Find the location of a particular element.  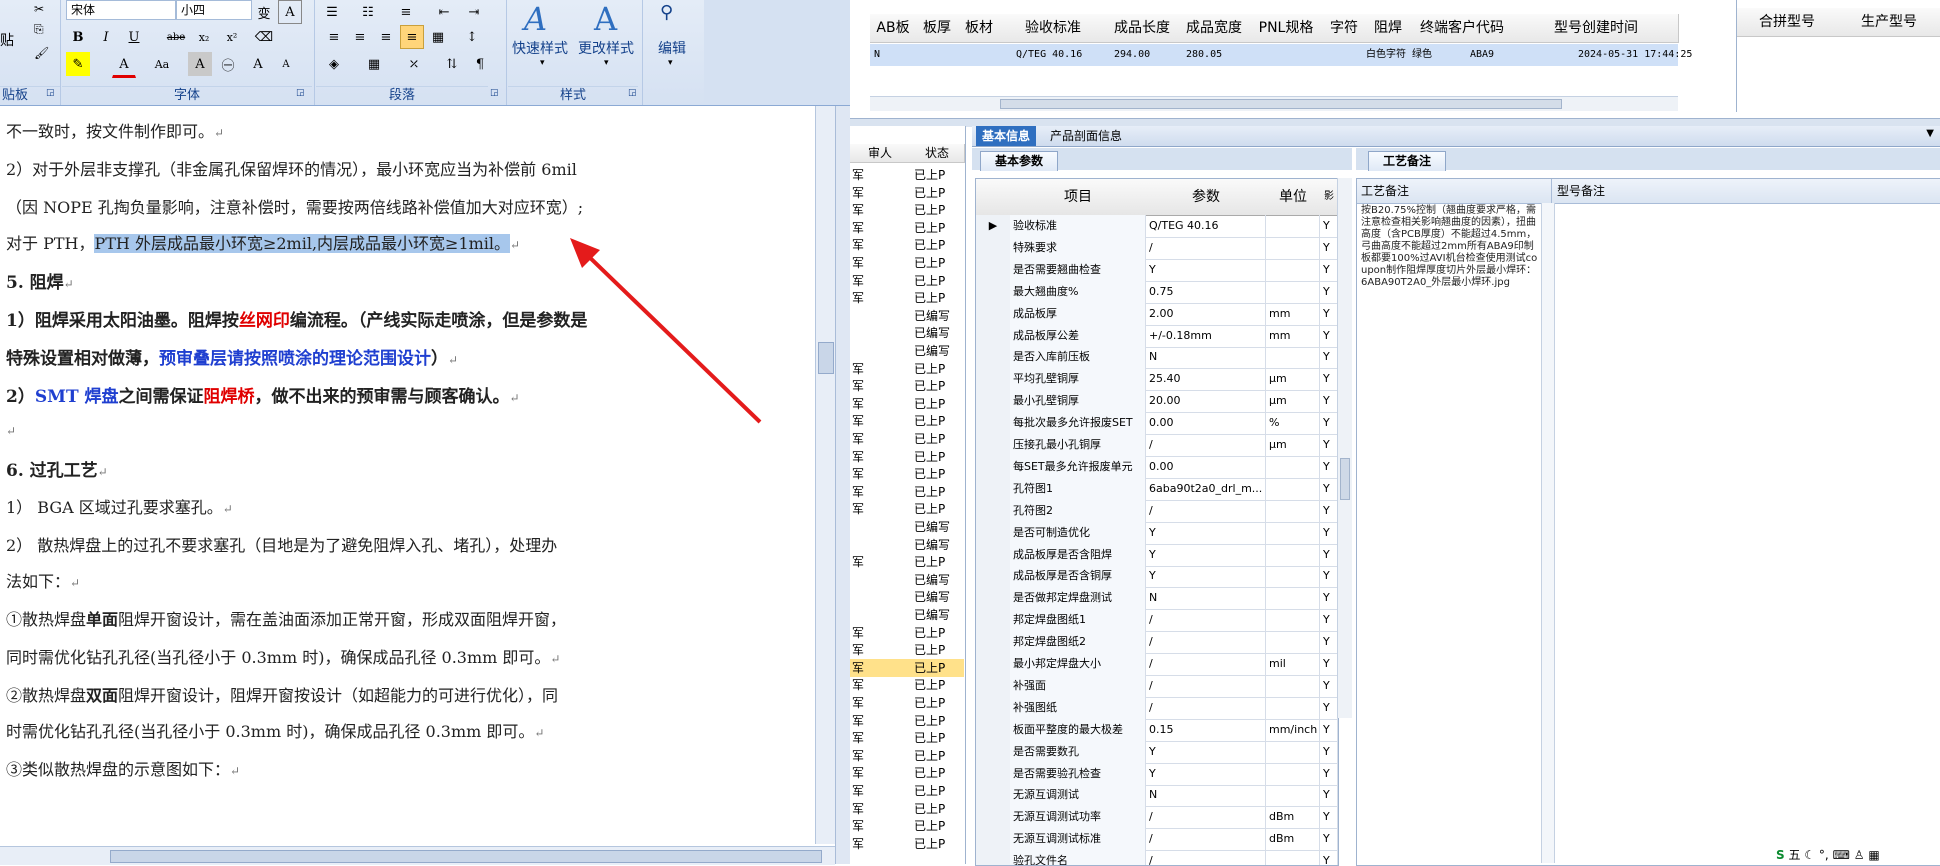

tab-profile-info: 产品剖面信息 is located at coordinates (1086, 136).